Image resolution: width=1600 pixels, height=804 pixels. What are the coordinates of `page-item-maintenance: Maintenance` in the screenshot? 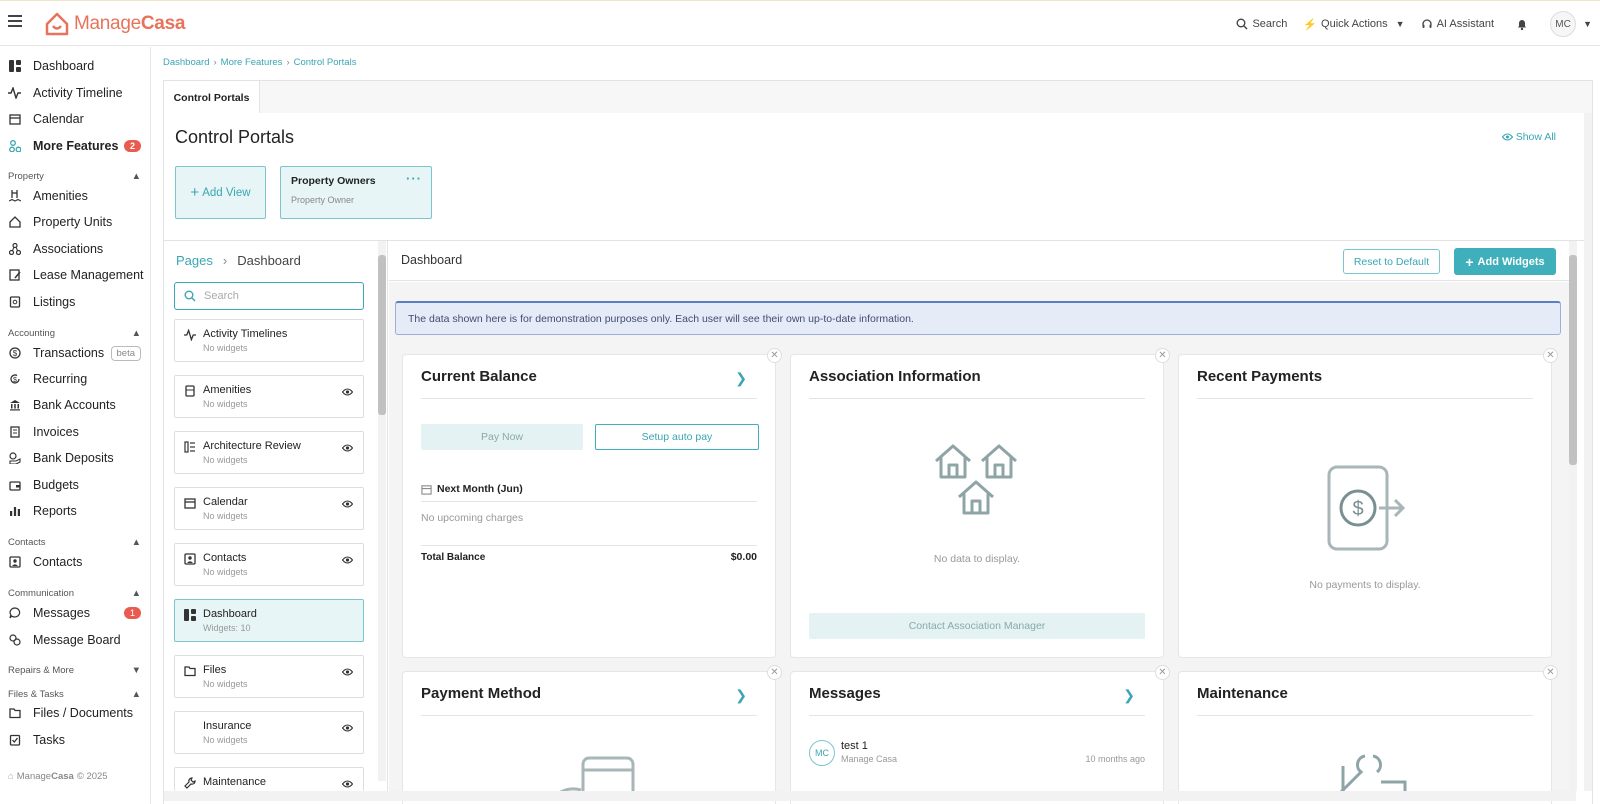 It's located at (269, 779).